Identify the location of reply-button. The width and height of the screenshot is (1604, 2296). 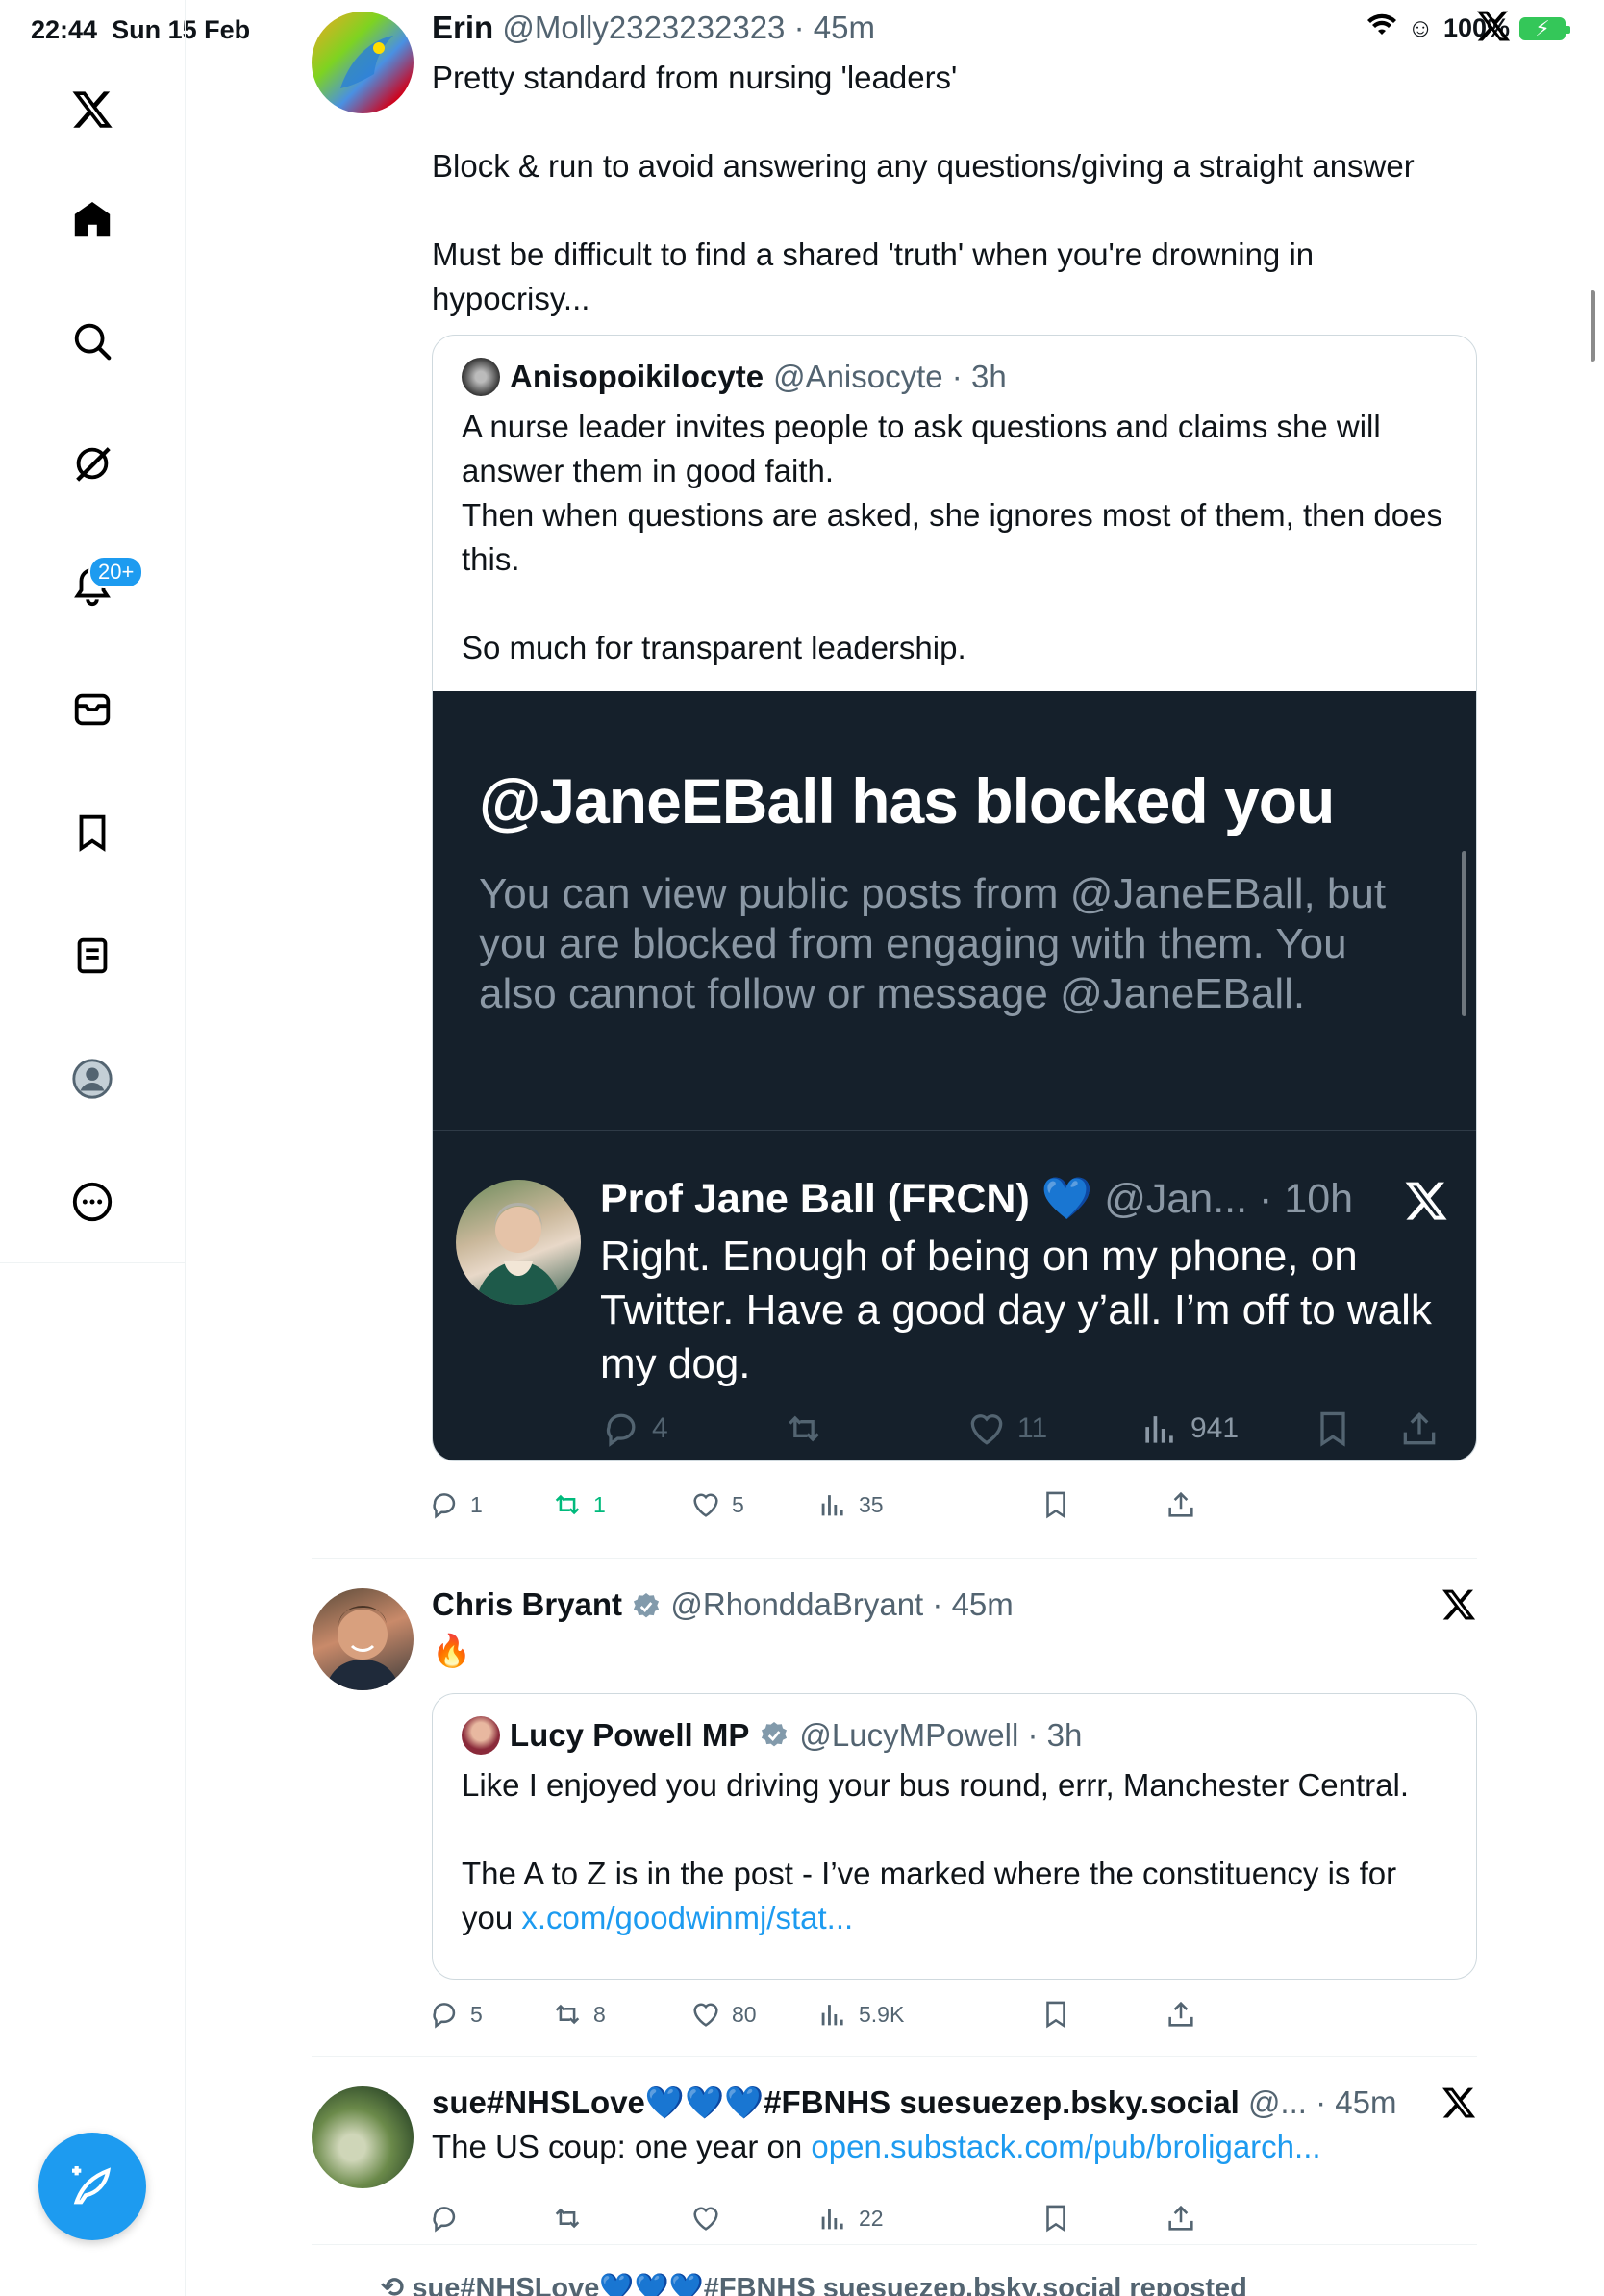
(444, 2218).